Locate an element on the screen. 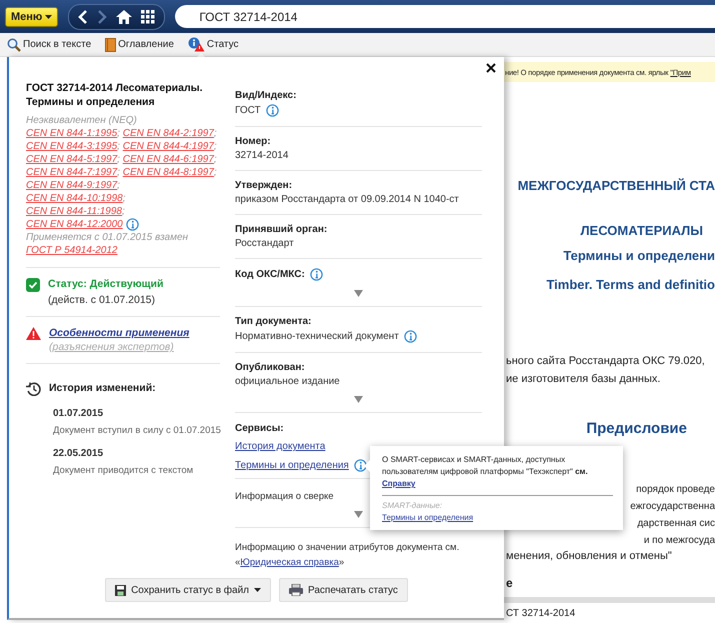  document-text: ие изготовителя базы данных. is located at coordinates (584, 379).